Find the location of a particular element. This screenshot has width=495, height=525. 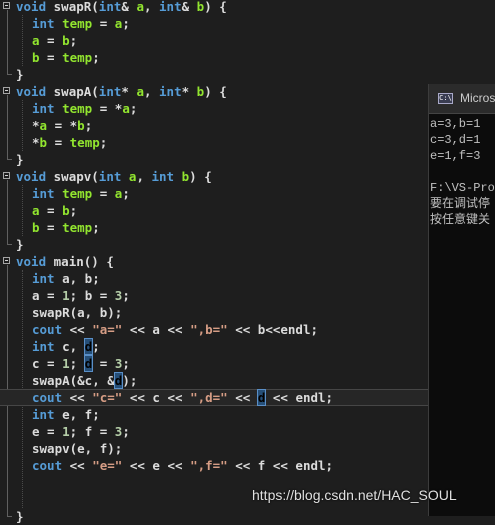

code-text: cout << "c=" << c << ",d=" << d << endl; is located at coordinates (182, 397).